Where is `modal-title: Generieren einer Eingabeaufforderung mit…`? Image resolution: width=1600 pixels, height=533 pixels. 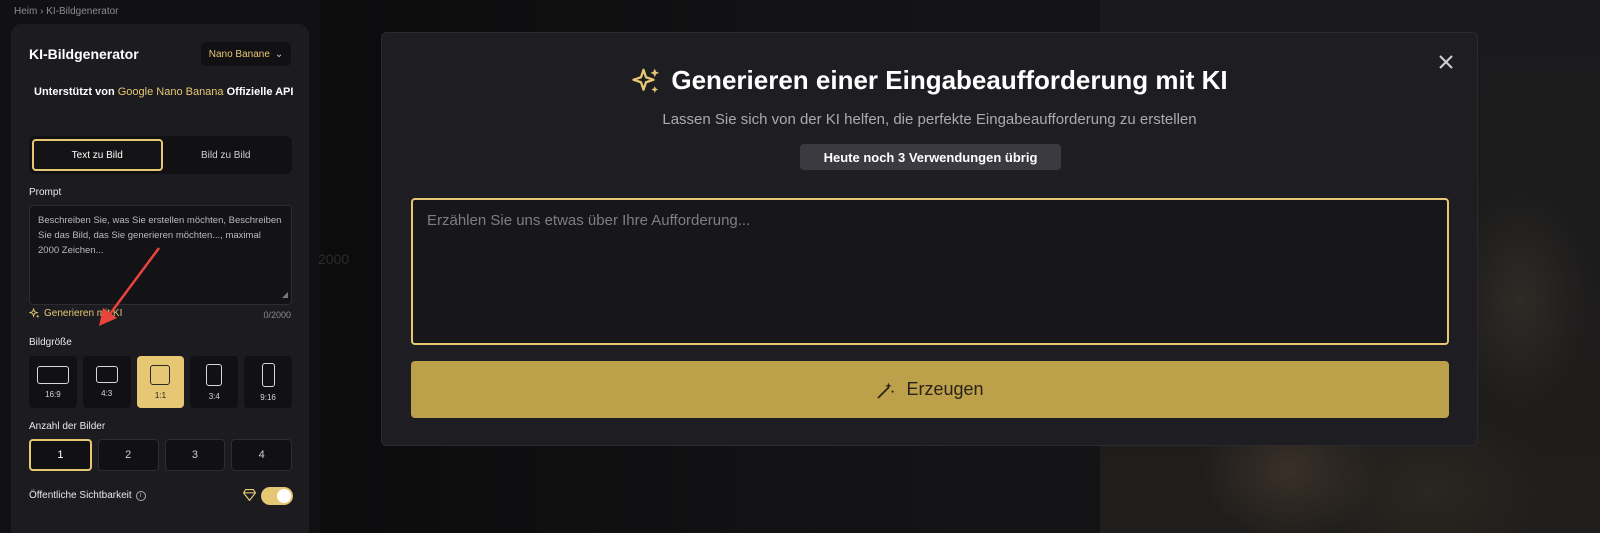 modal-title: Generieren einer Eingabeaufforderung mit… is located at coordinates (929, 80).